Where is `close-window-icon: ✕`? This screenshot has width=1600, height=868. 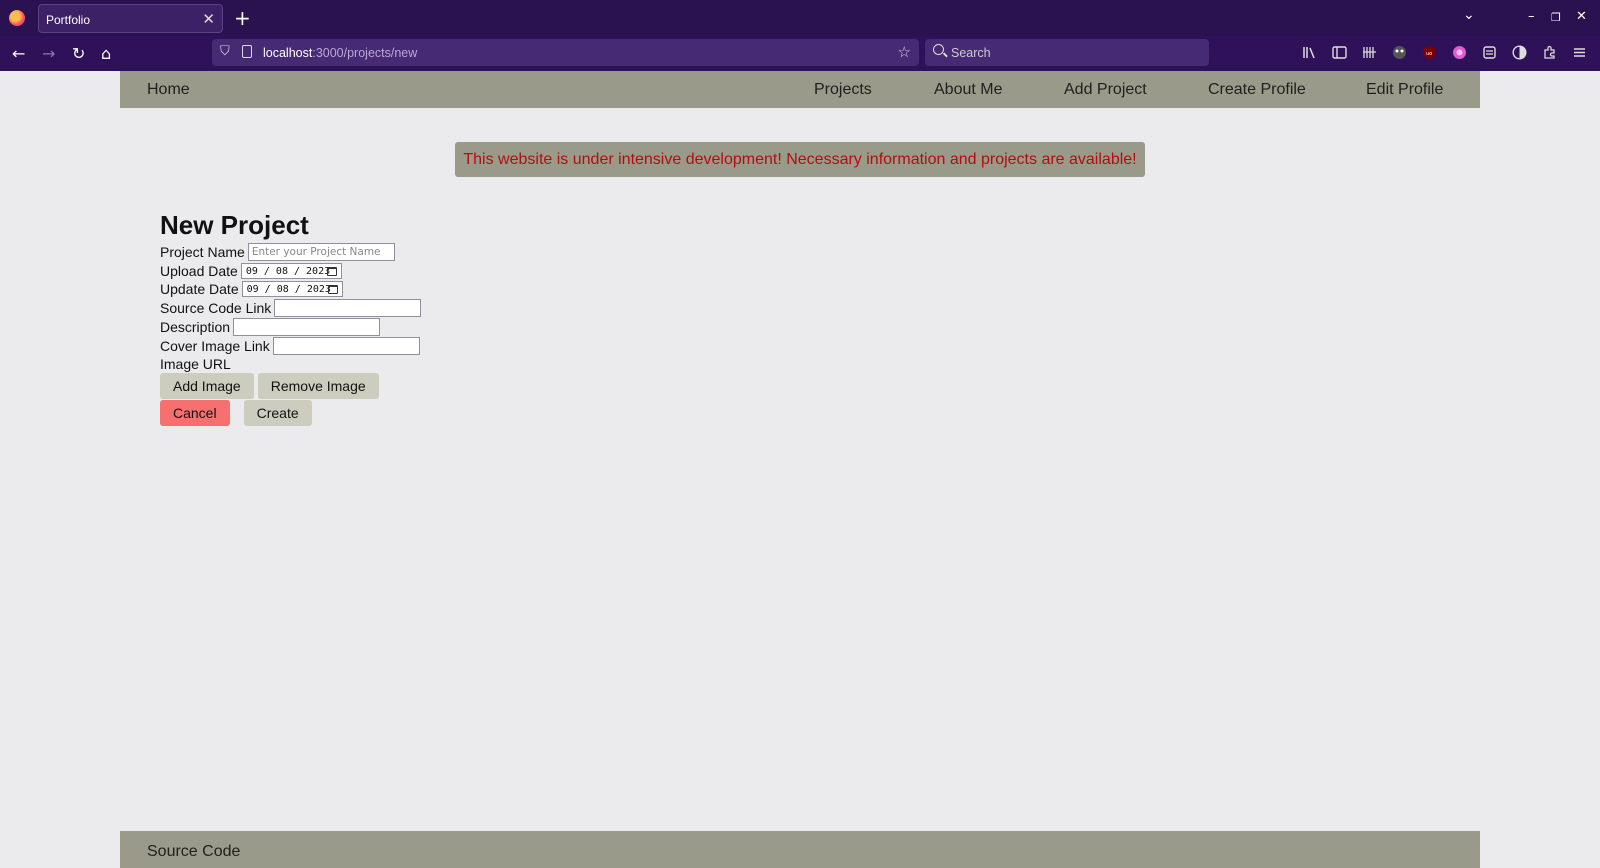 close-window-icon: ✕ is located at coordinates (1581, 16).